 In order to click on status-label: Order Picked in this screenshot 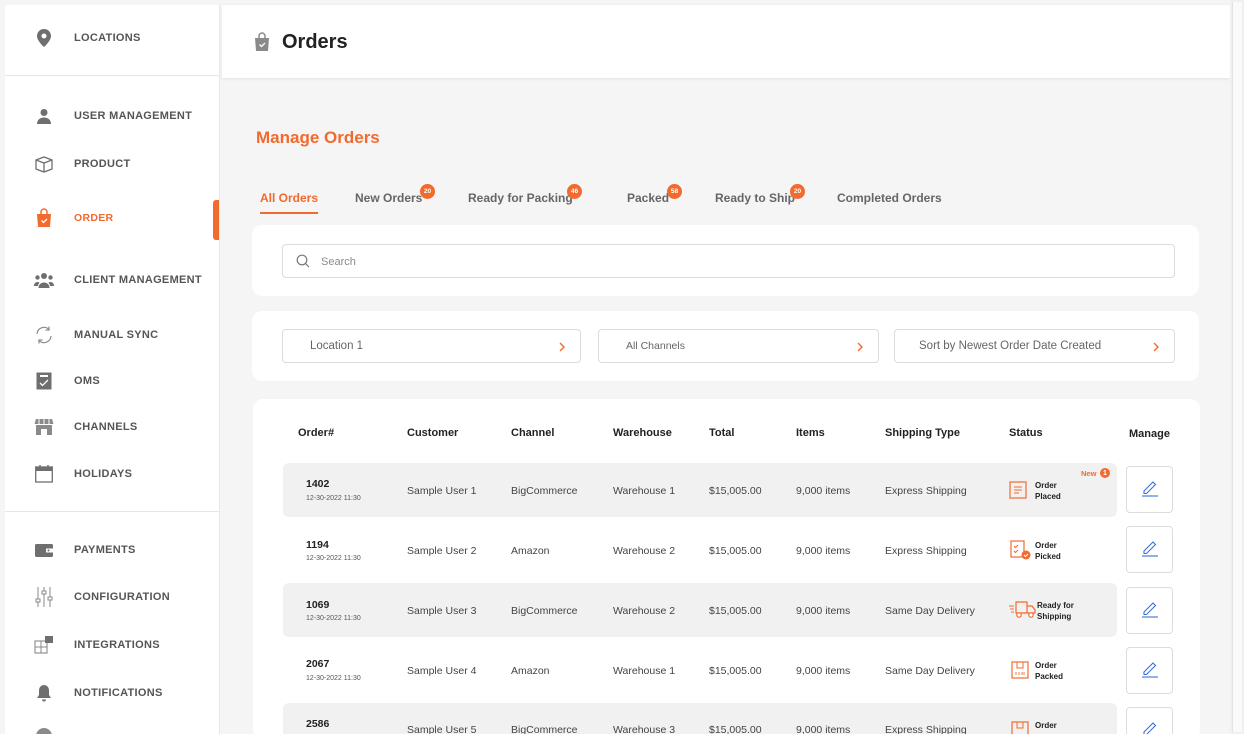, I will do `click(1065, 551)`.